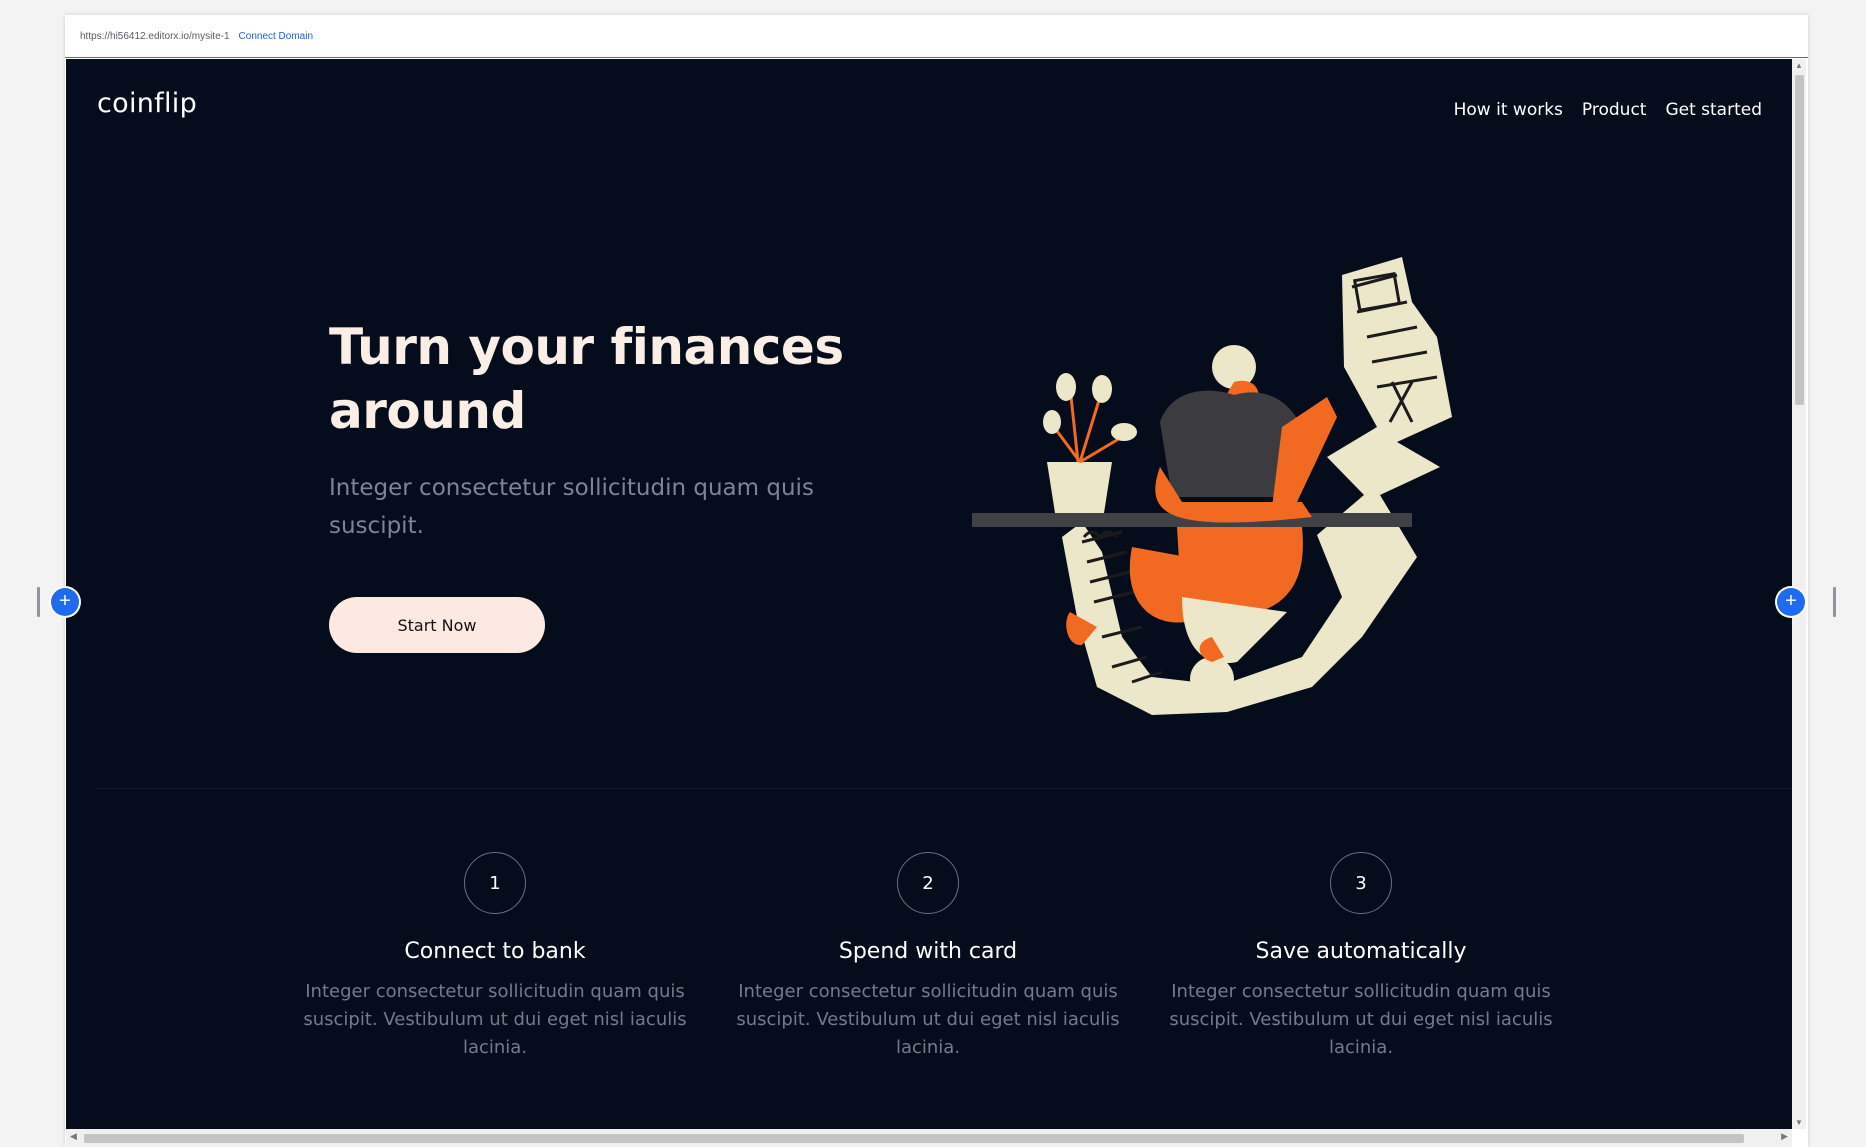 This screenshot has width=1866, height=1147. Describe the element at coordinates (1361, 883) in the screenshot. I see `step-number-badge: 3` at that location.